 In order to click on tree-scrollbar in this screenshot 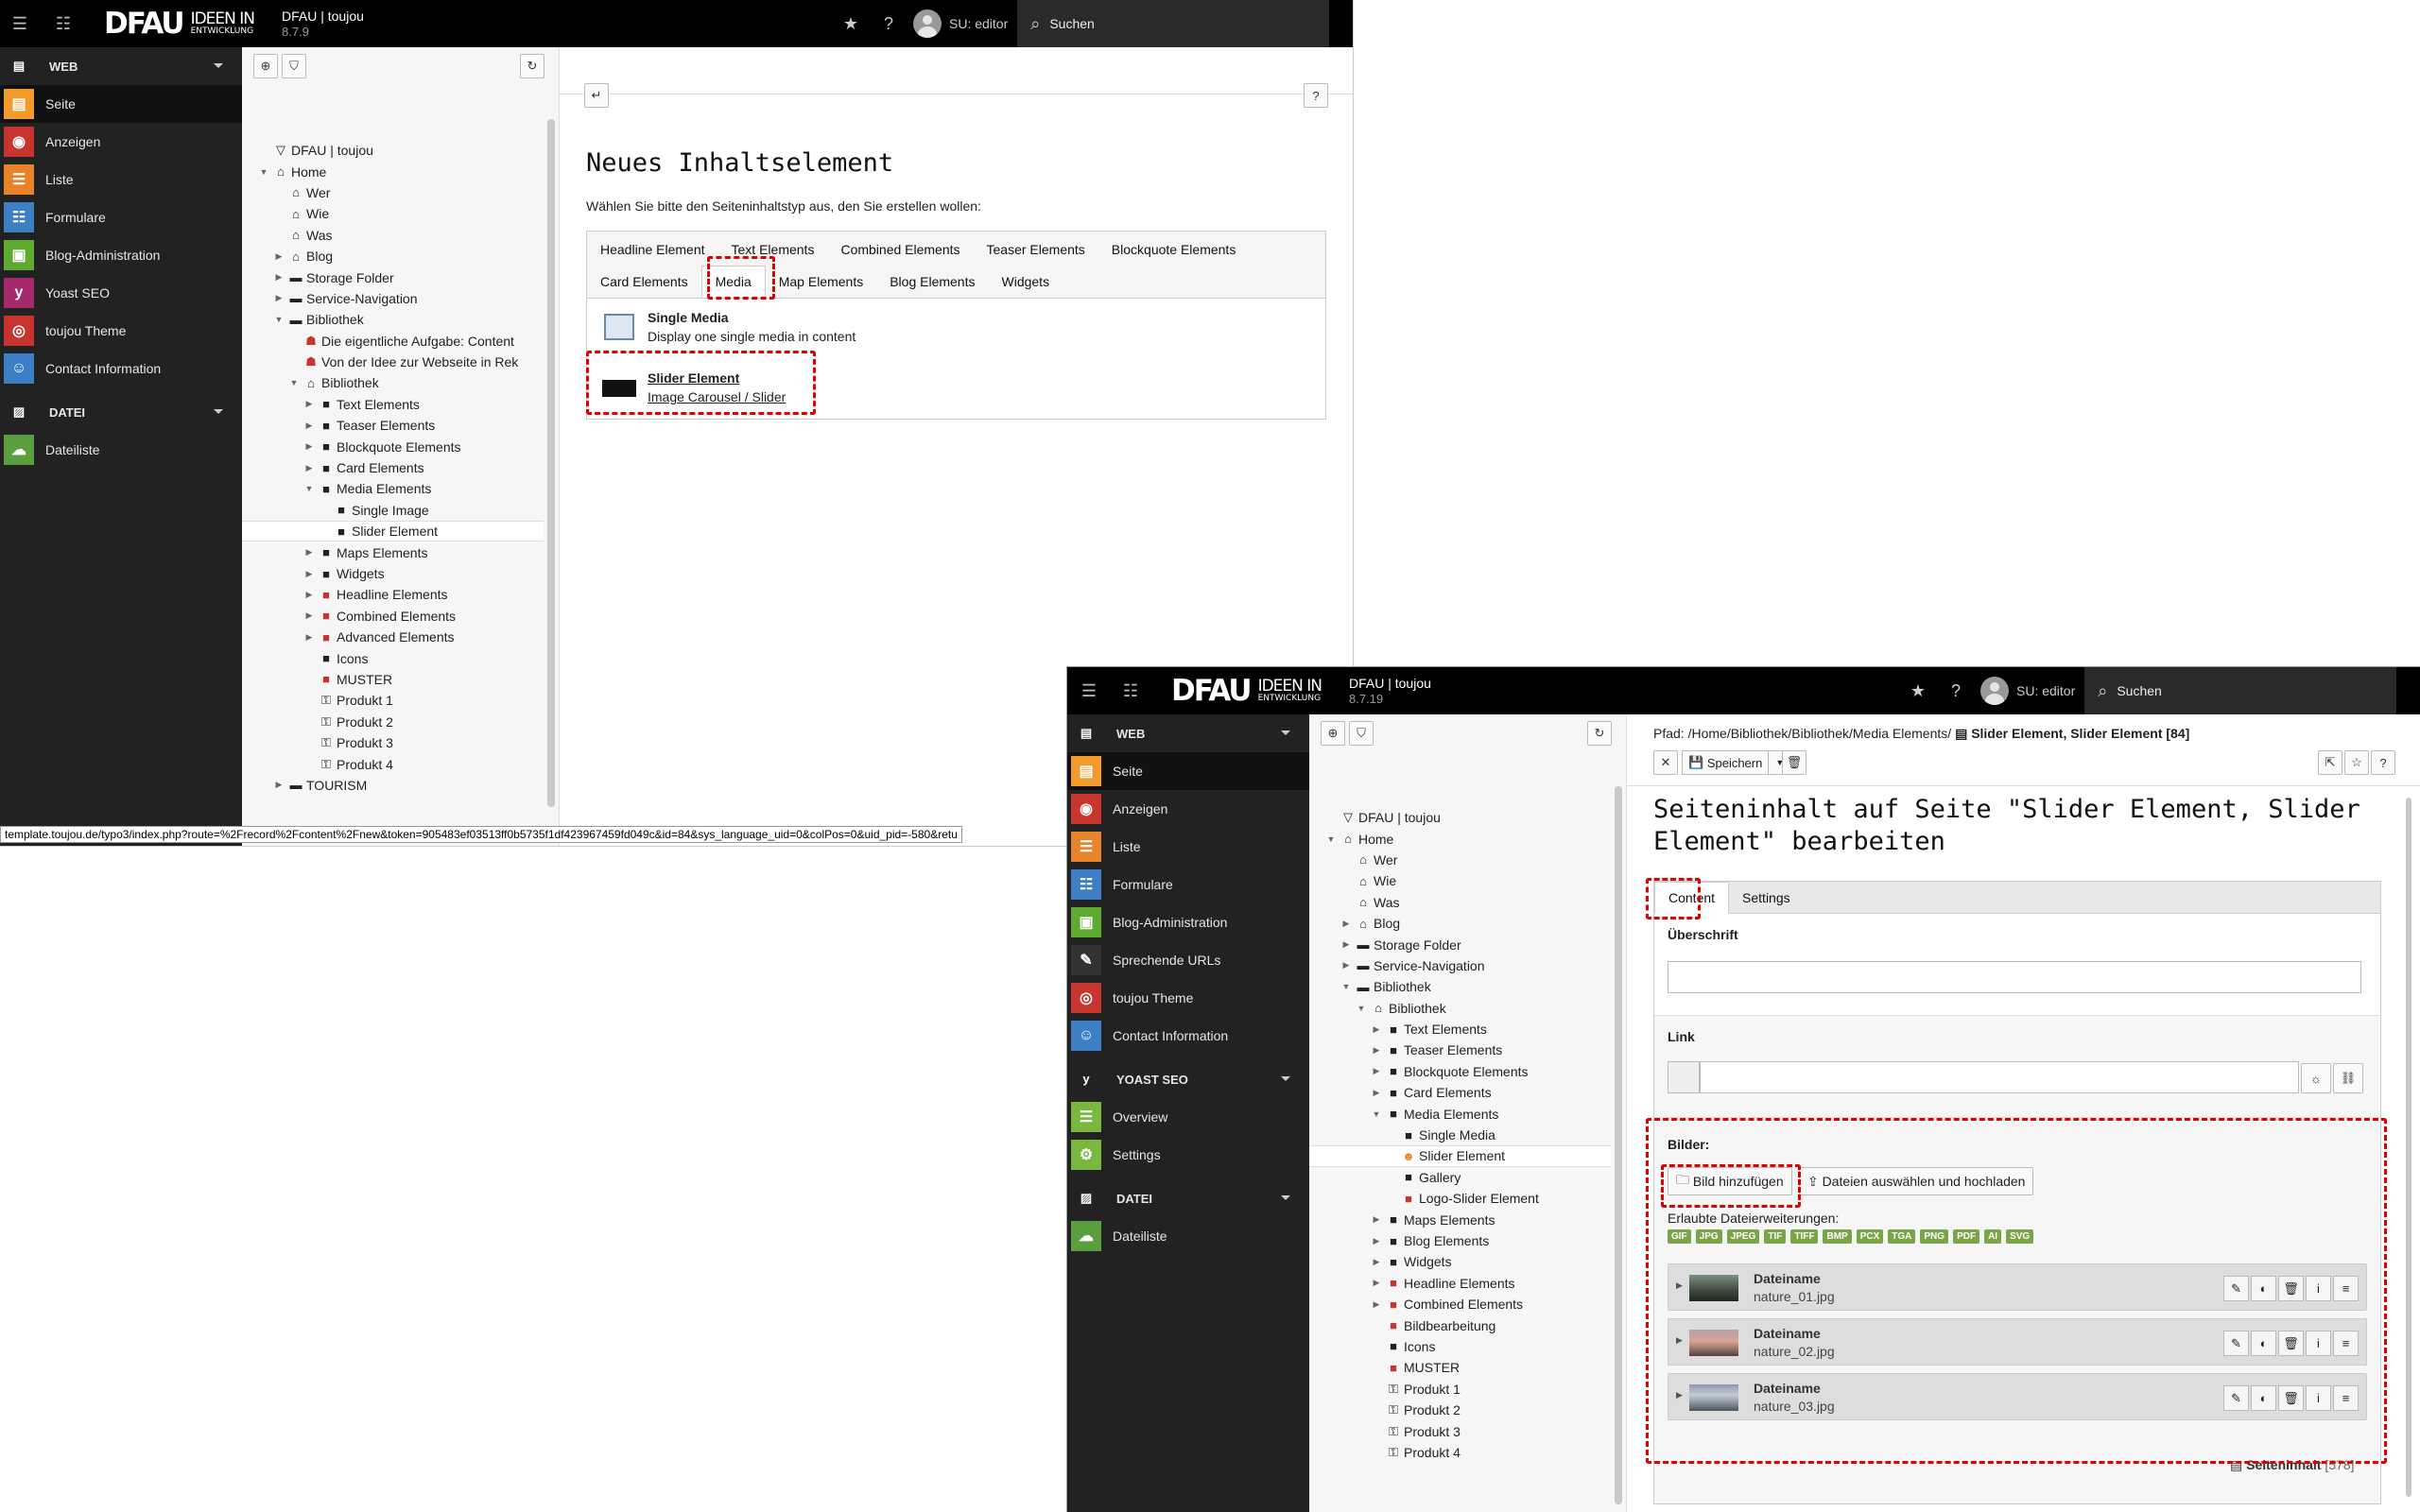, I will do `click(551, 463)`.